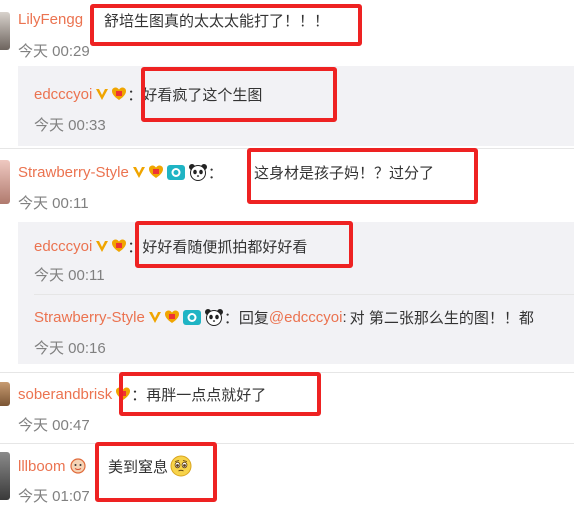  Describe the element at coordinates (54, 425) in the screenshot. I see `comment-timestamp: 今天 00:47` at that location.